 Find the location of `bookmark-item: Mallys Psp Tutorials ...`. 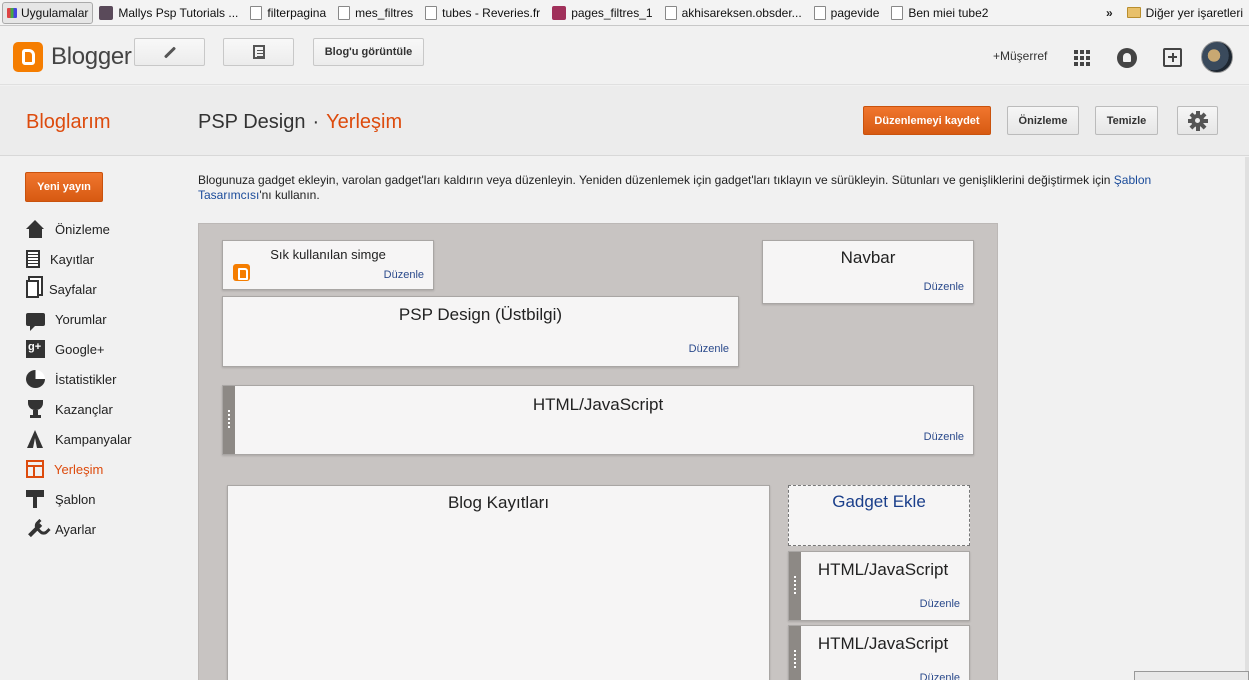

bookmark-item: Mallys Psp Tutorials ... is located at coordinates (168, 13).